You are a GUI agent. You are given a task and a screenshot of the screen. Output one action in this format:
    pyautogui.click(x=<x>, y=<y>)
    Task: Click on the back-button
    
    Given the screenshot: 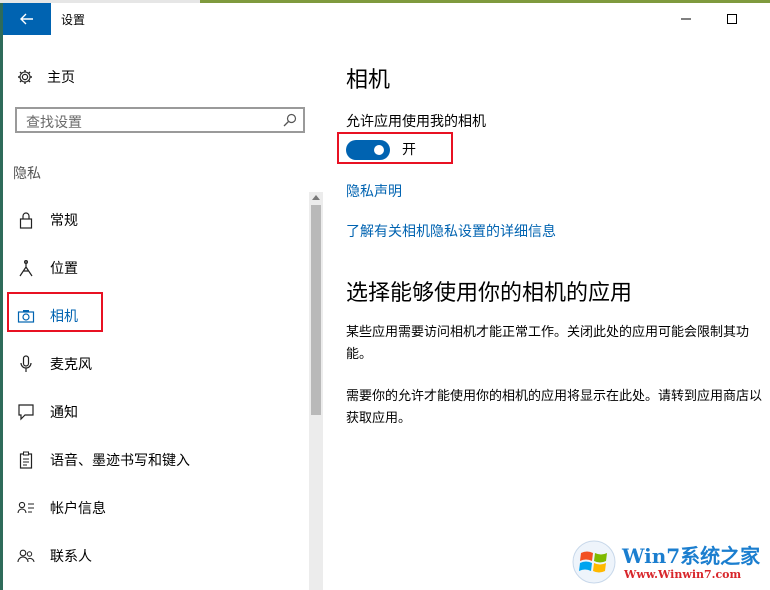 What is the action you would take?
    pyautogui.click(x=27, y=19)
    